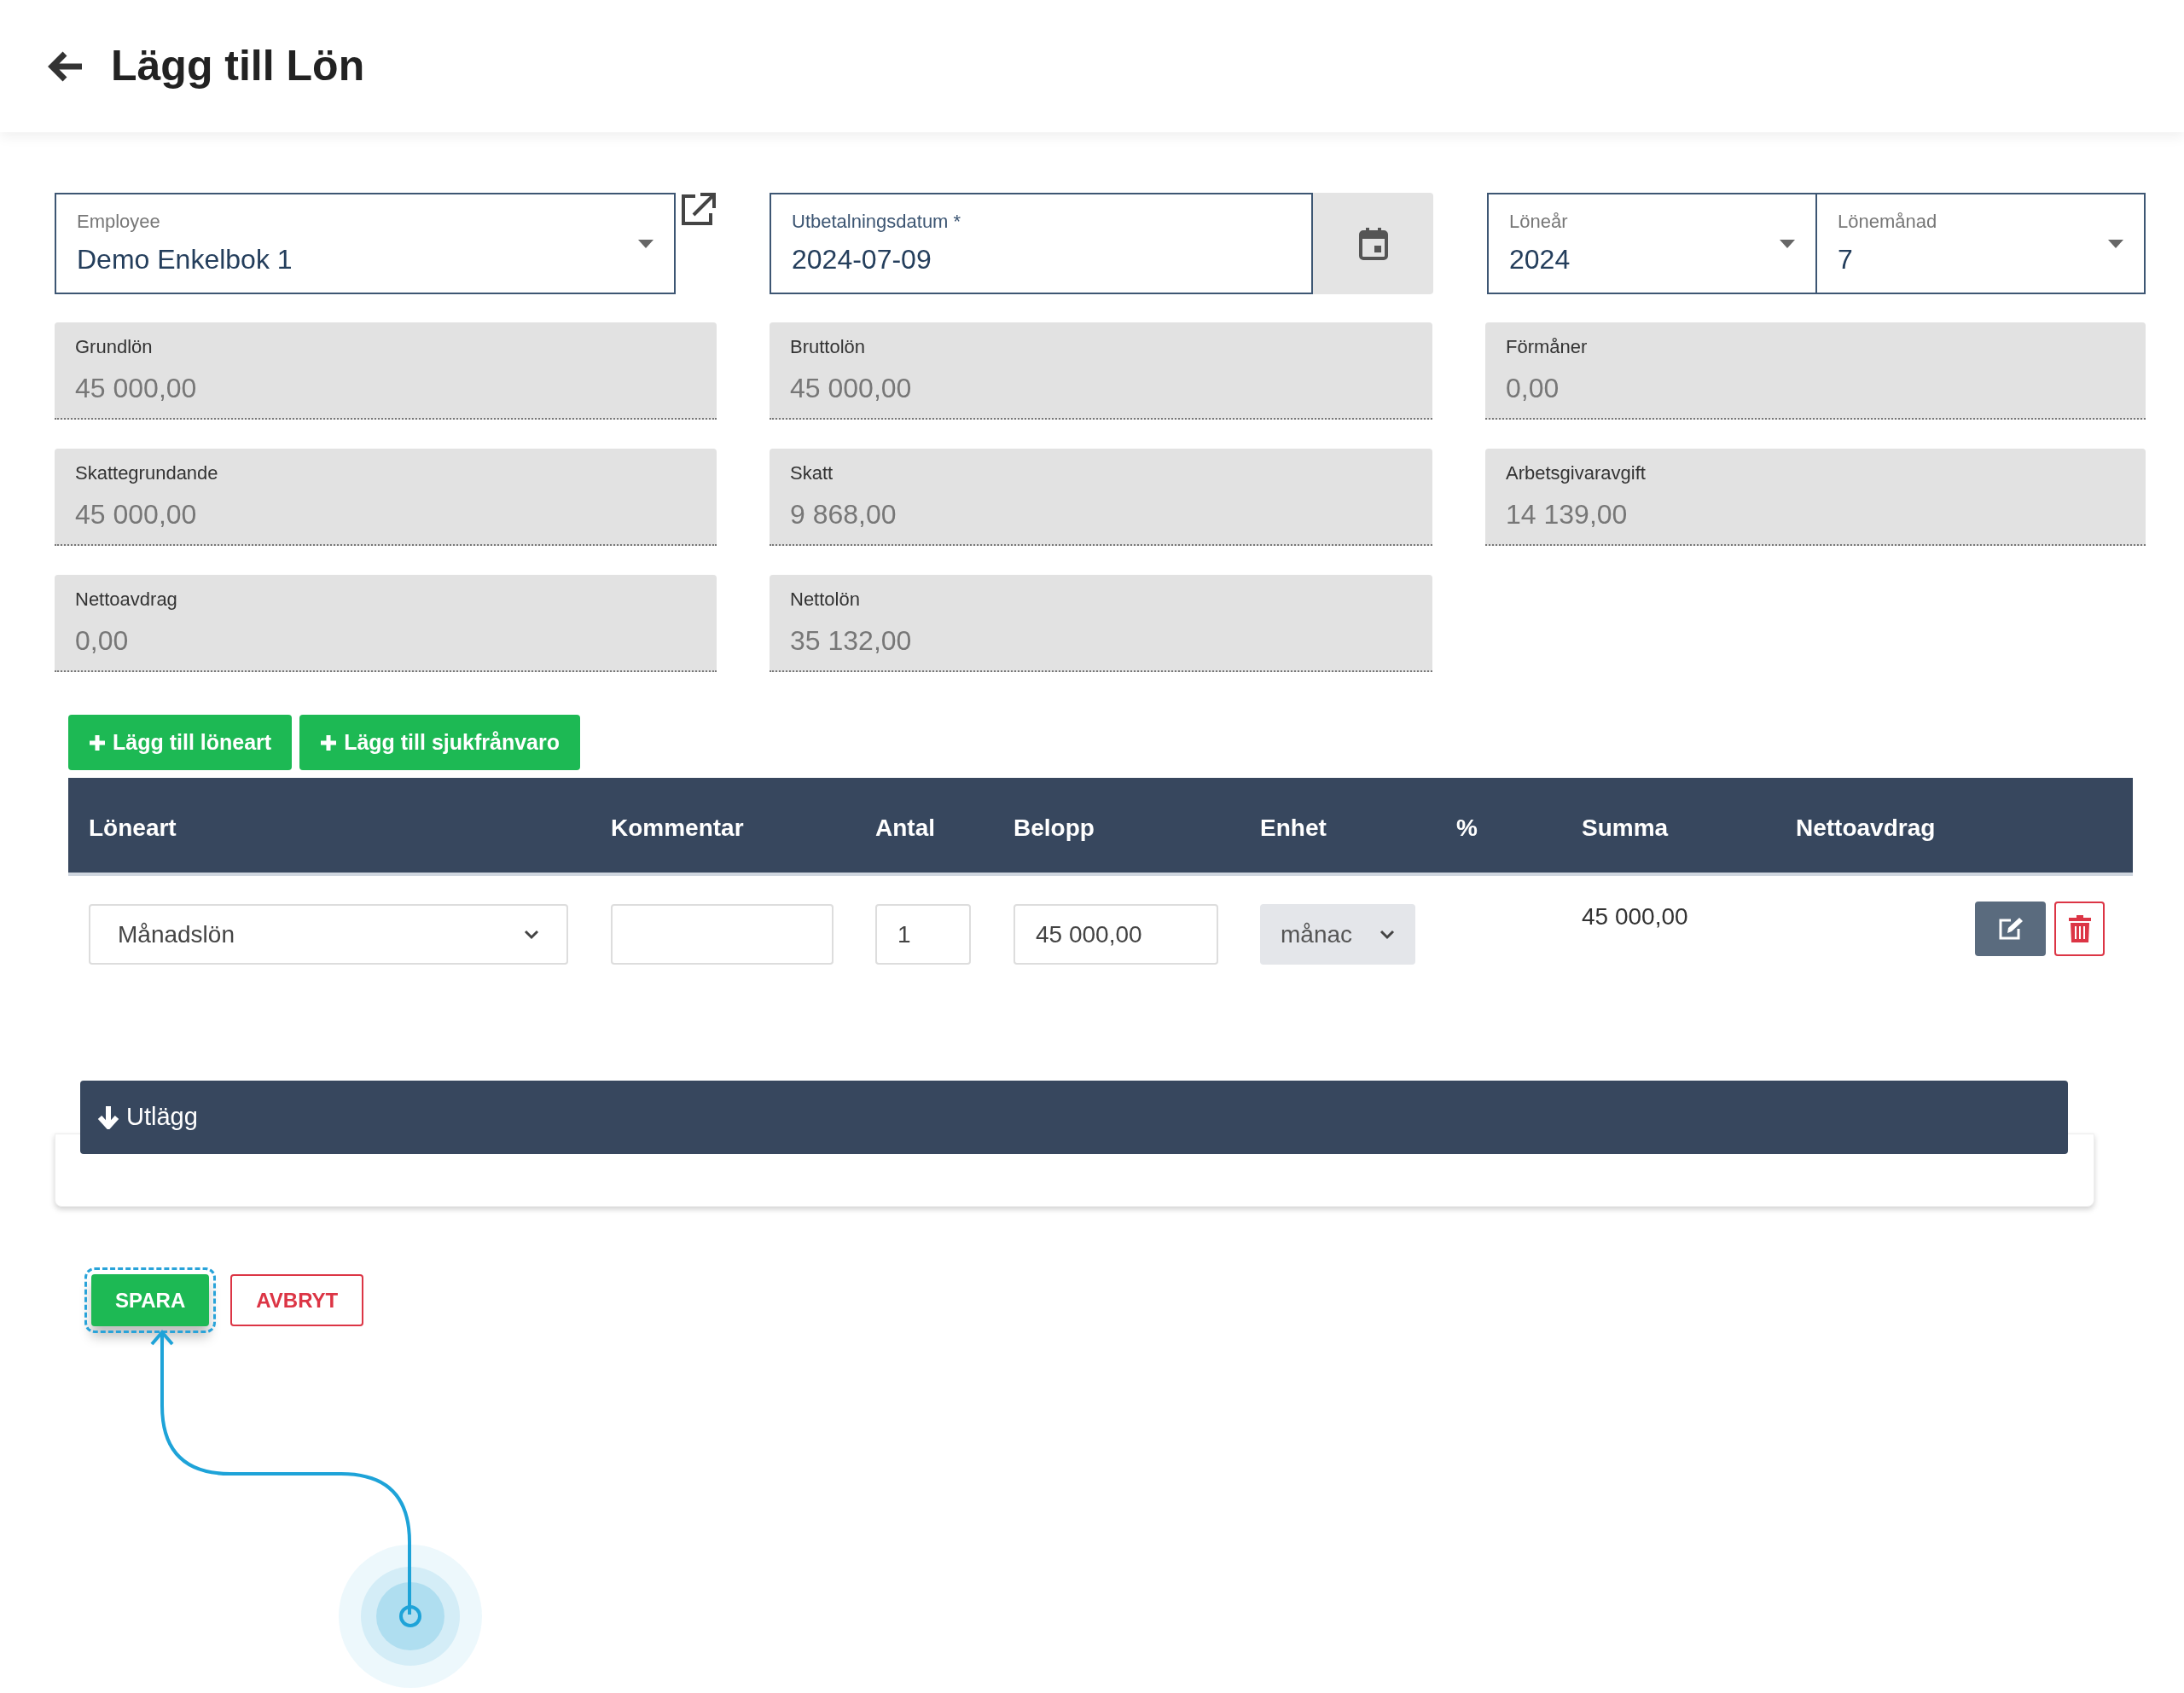 The image size is (2184, 1693). What do you see at coordinates (1074, 1117) in the screenshot?
I see `expense-section-header: Utlägg` at bounding box center [1074, 1117].